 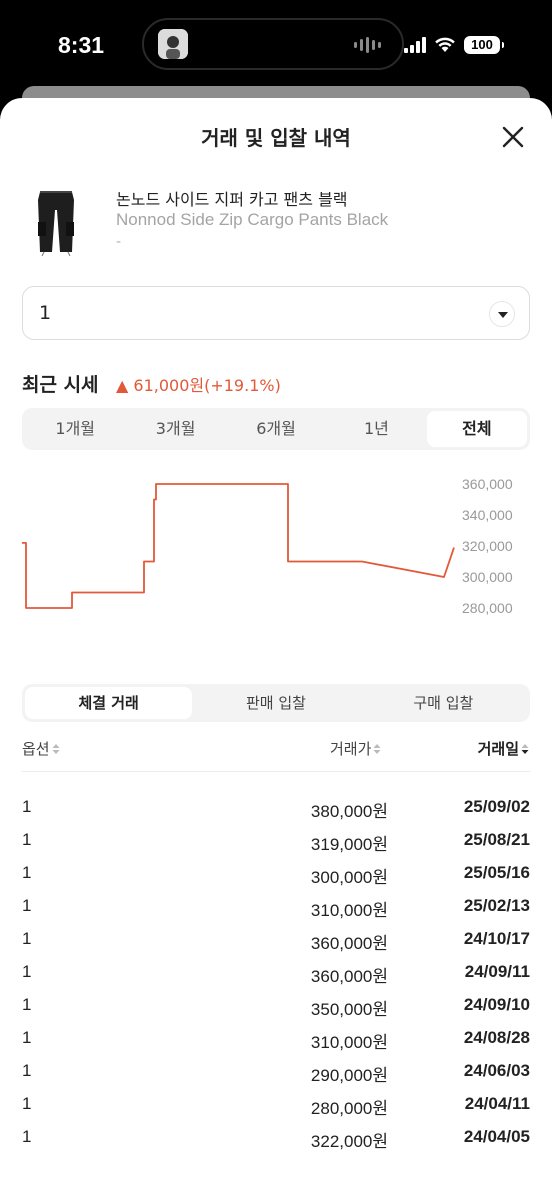 I want to click on table-header: 옵션 거래가 거래일, so click(x=276, y=755).